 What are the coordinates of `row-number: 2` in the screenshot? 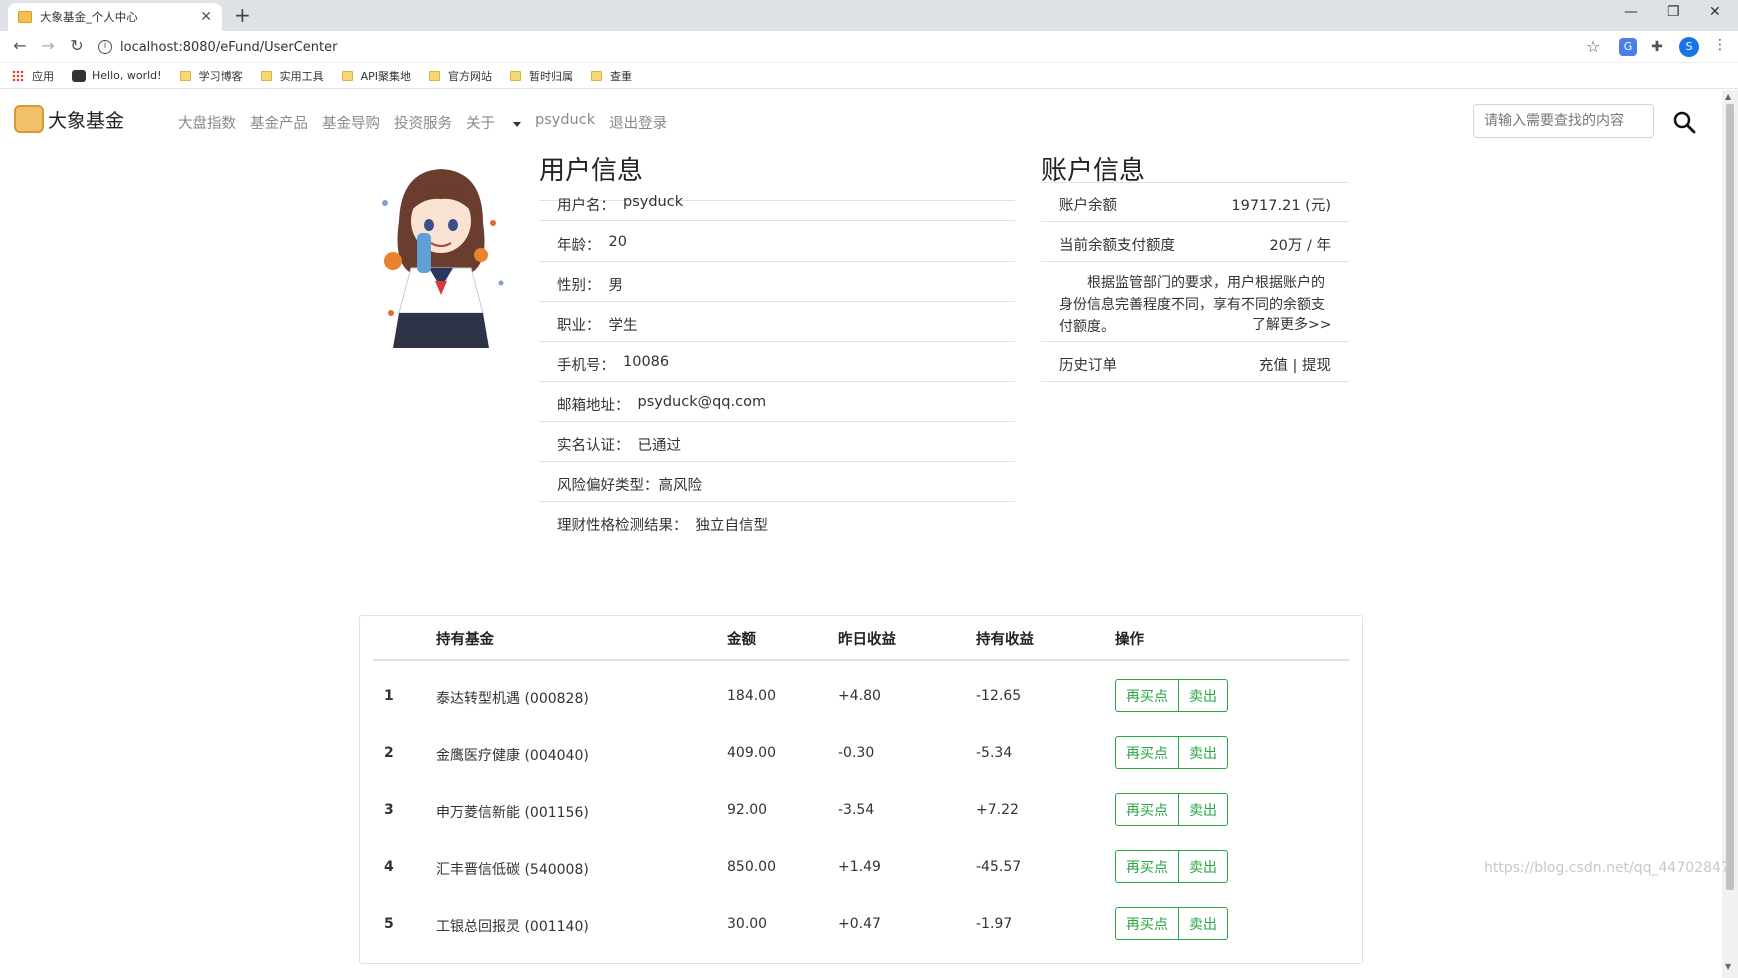 It's located at (389, 753).